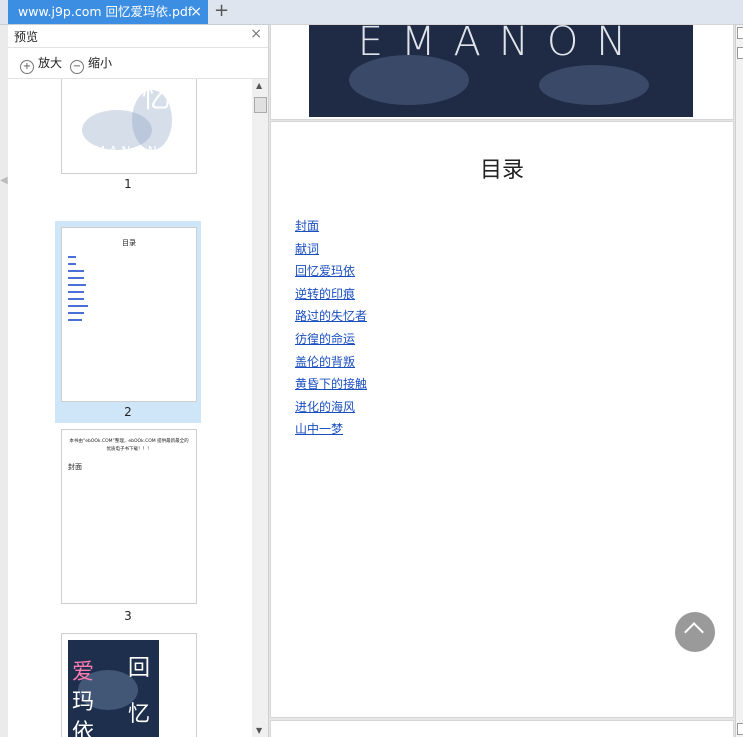  I want to click on toc-link: 山中一梦, so click(331, 431).